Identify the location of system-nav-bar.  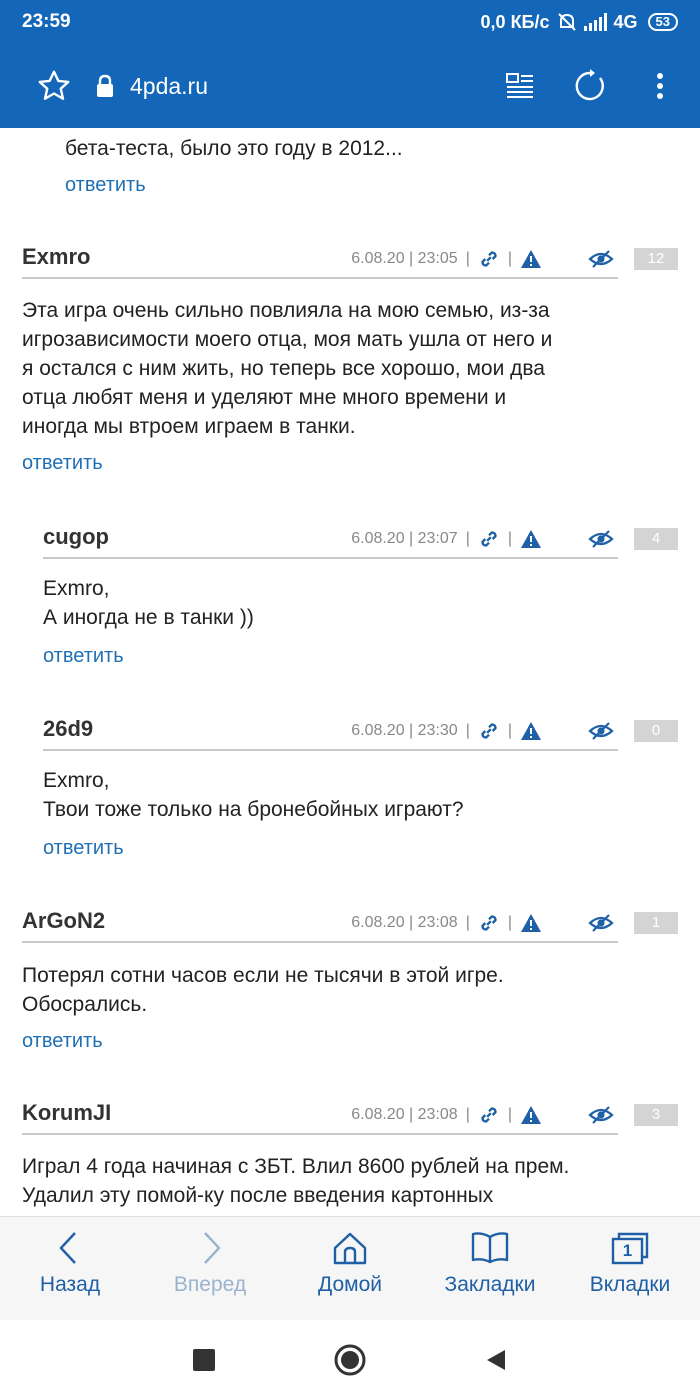
(350, 1360).